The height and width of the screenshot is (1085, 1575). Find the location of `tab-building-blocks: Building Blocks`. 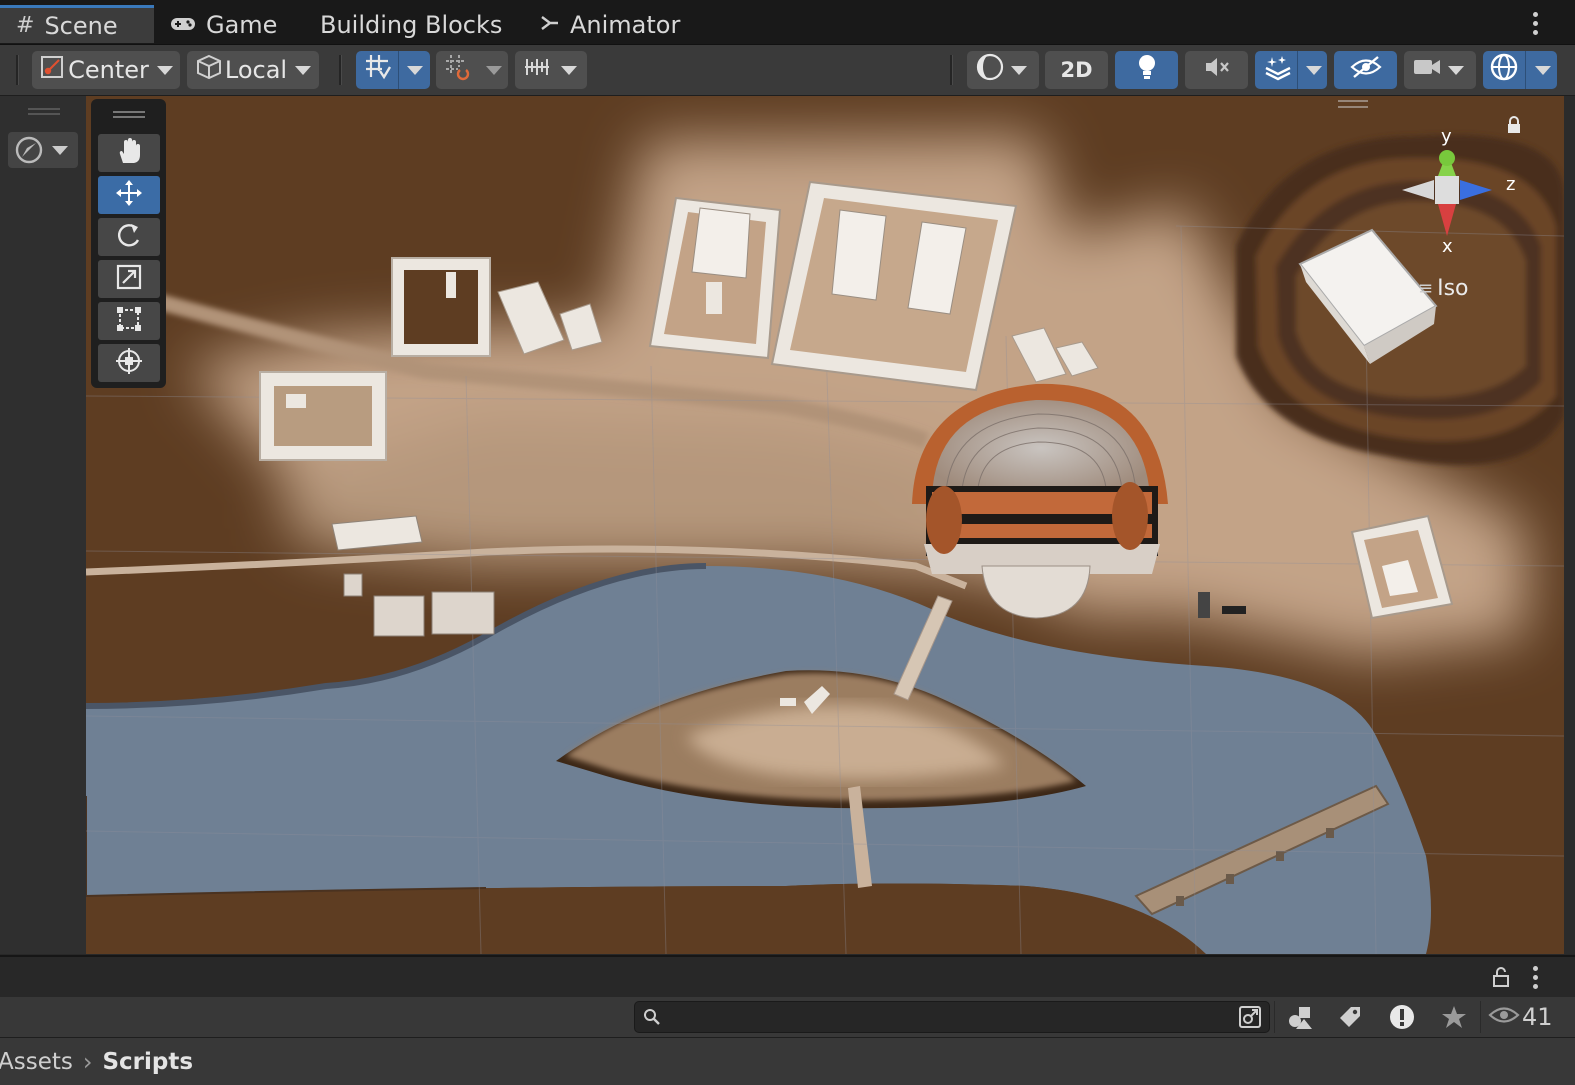

tab-building-blocks: Building Blocks is located at coordinates (411, 25).